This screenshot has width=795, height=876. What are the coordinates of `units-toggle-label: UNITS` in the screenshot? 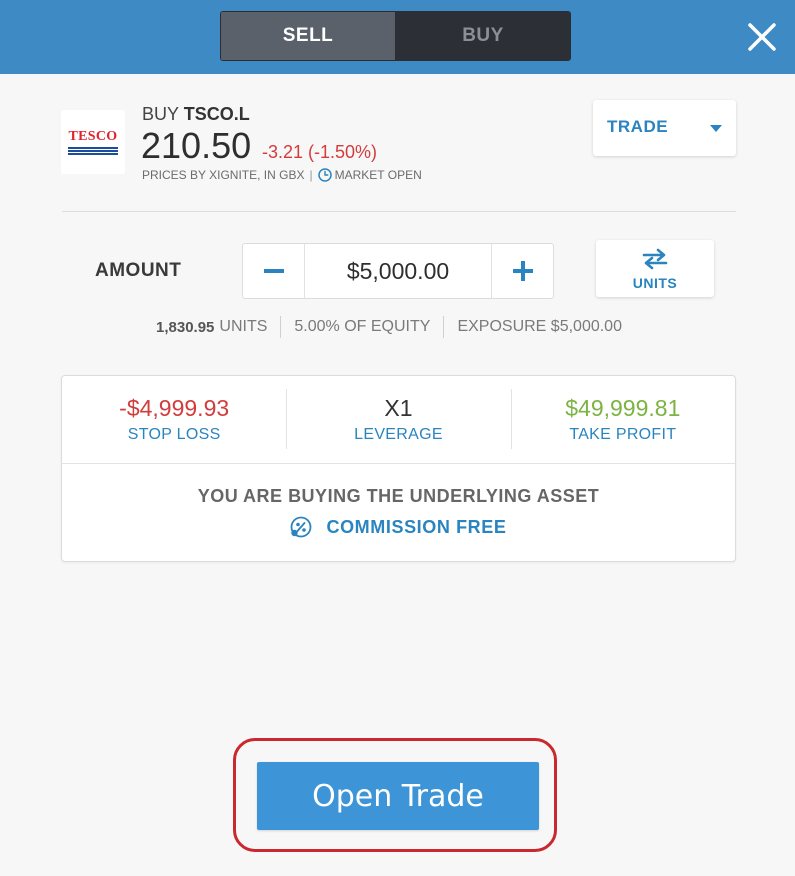 It's located at (655, 283).